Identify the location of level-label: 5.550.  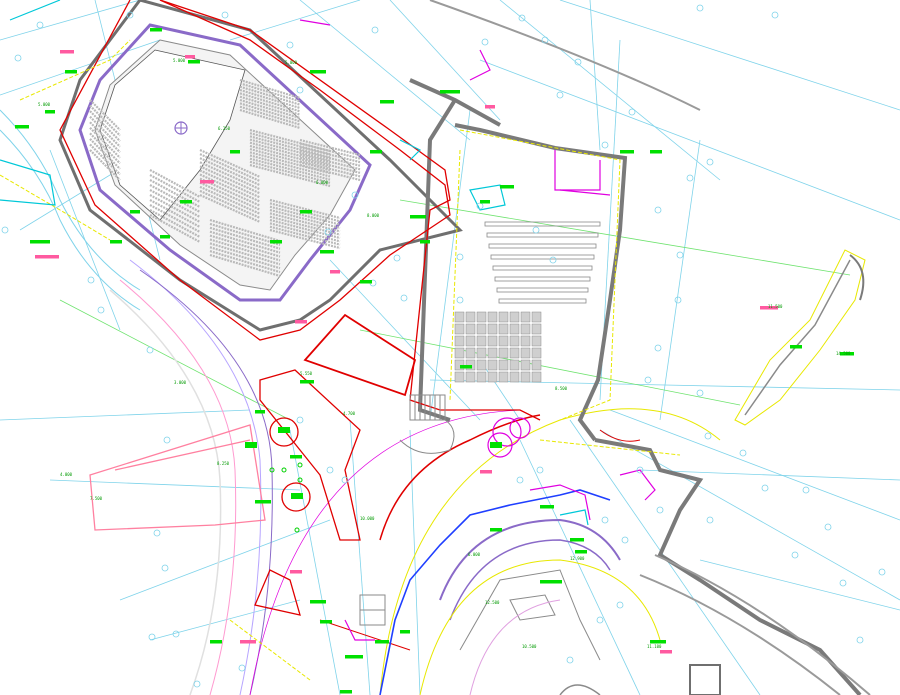
(306, 373).